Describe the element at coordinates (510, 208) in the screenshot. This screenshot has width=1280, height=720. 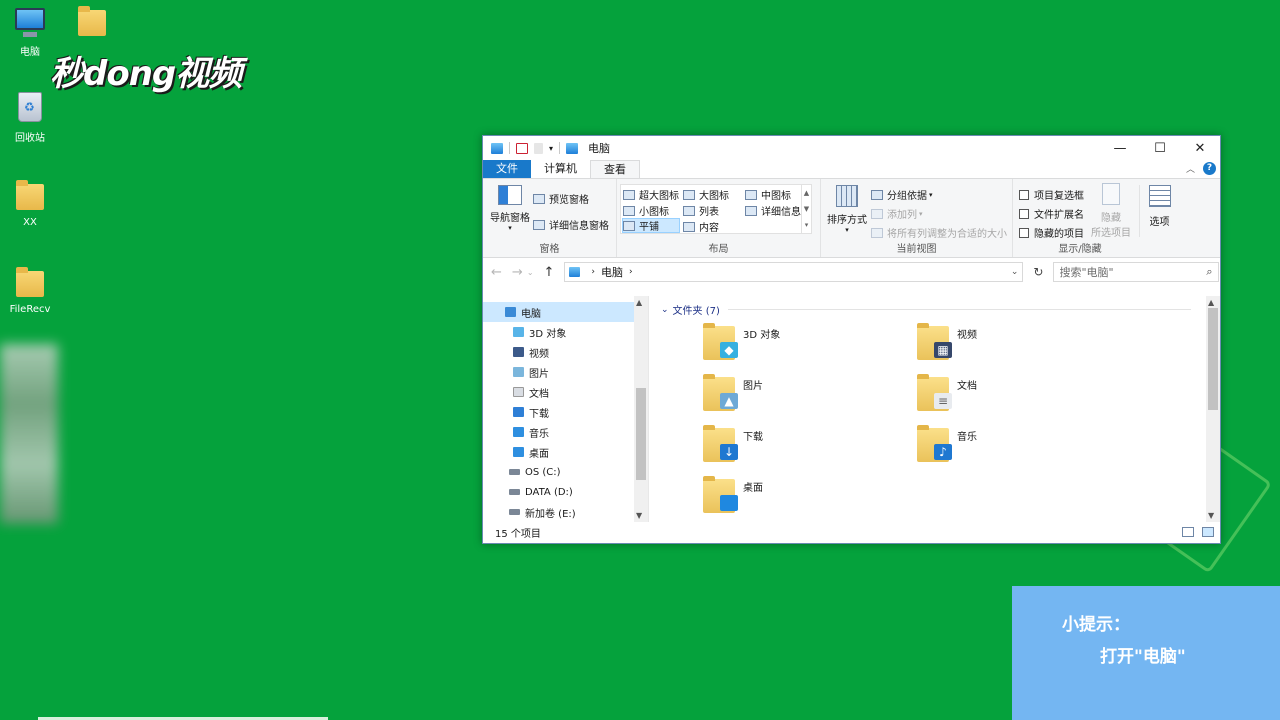
I see `navigation-pane-button: 导航窗格 ▾` at that location.